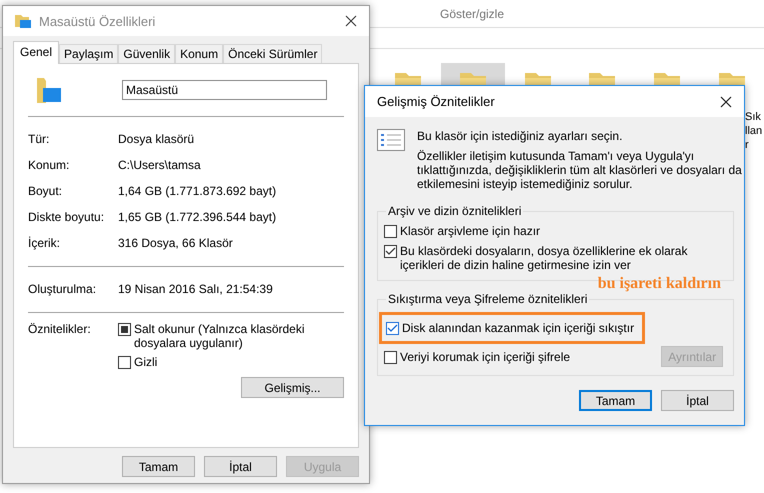  What do you see at coordinates (67, 217) in the screenshot?
I see `property-label: Diskte boyutu:` at bounding box center [67, 217].